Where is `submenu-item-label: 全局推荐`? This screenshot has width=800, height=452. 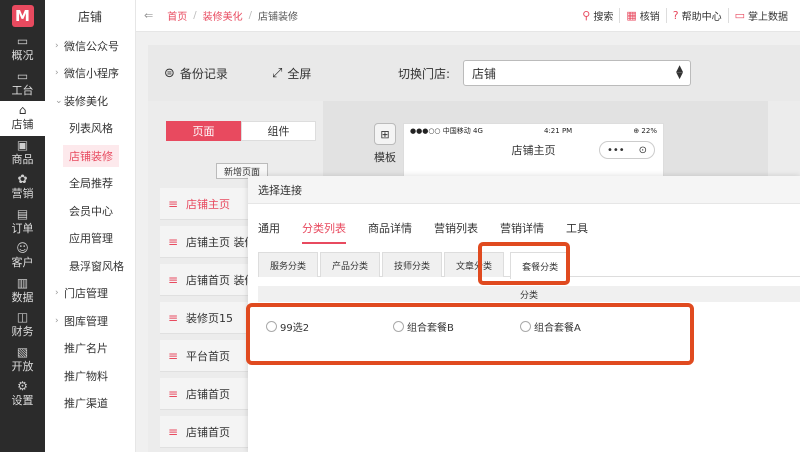
submenu-item-label: 全局推荐 is located at coordinates (91, 184).